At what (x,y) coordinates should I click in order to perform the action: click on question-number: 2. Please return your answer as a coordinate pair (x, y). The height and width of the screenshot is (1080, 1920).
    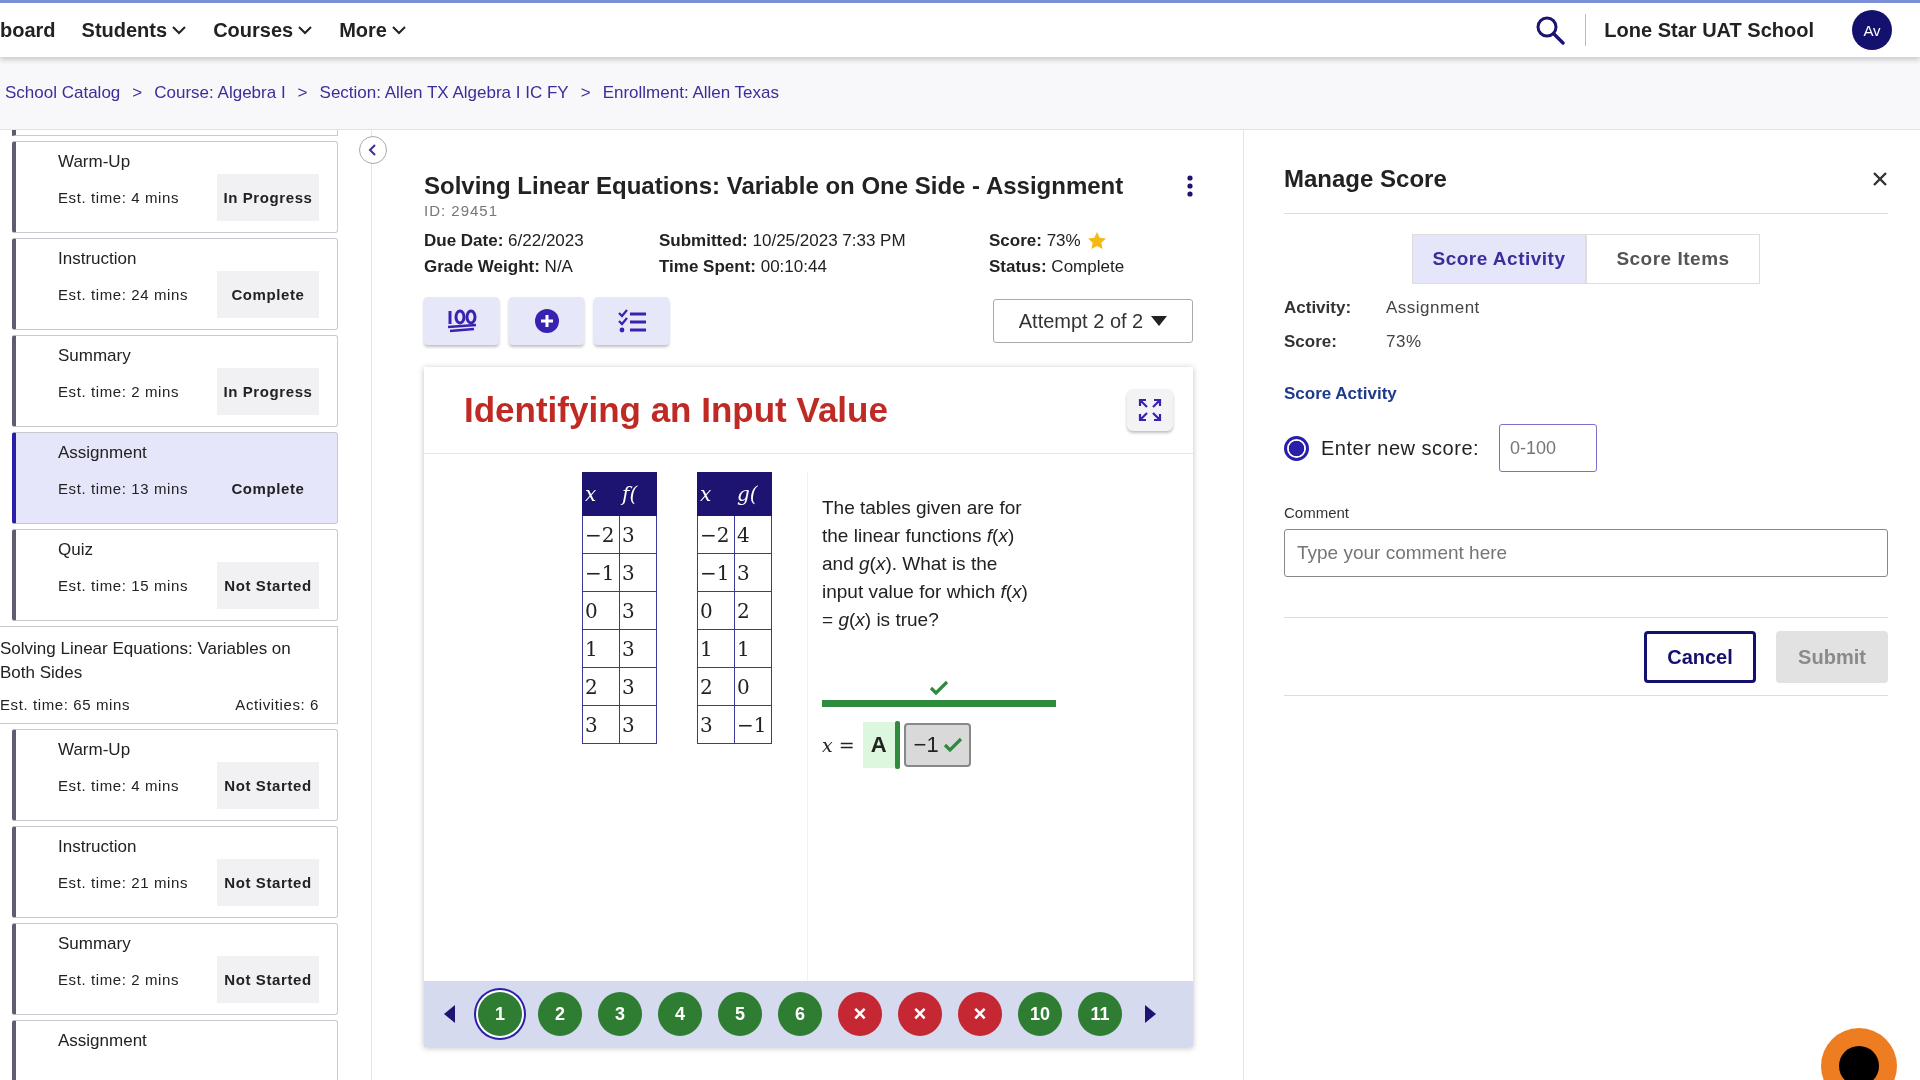
    Looking at the image, I should click on (560, 1014).